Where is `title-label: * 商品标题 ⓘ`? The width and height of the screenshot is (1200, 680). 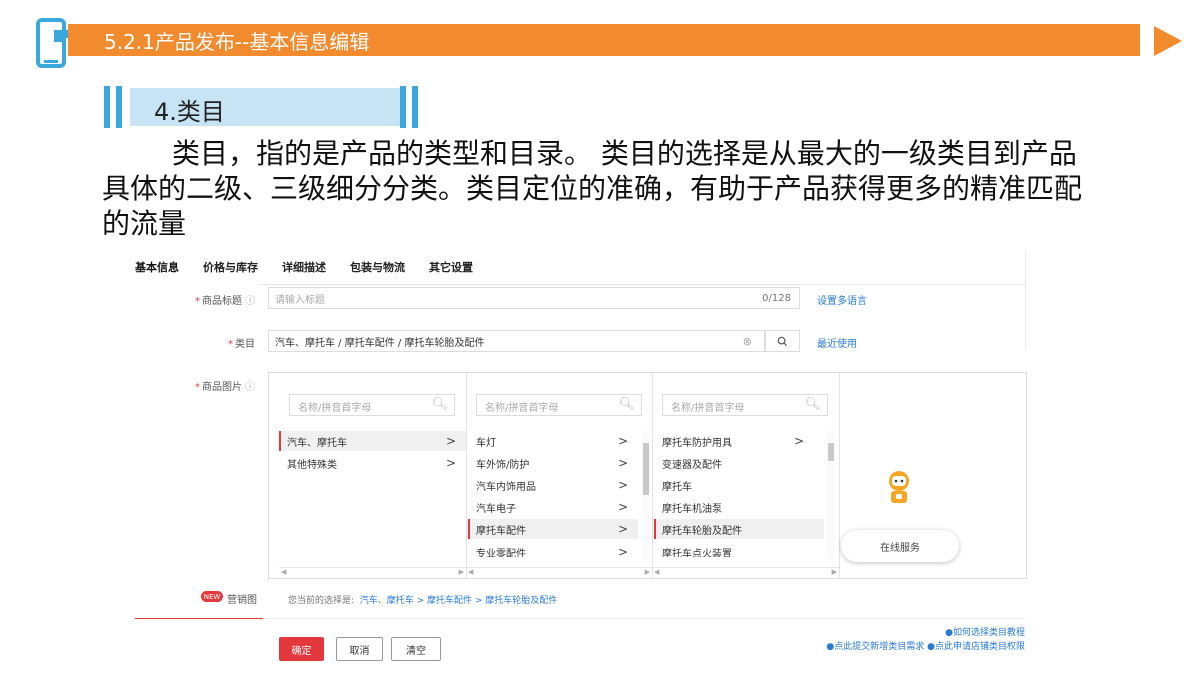
title-label: * 商品标题 ⓘ is located at coordinates (225, 301).